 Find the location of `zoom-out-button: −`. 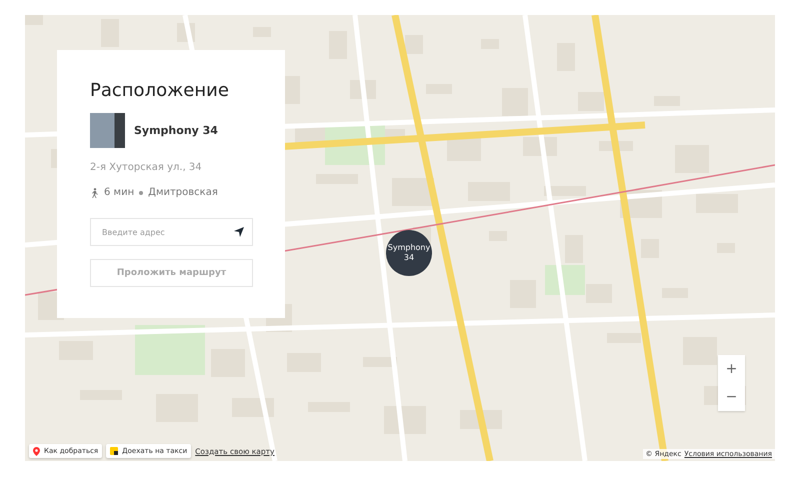

zoom-out-button: − is located at coordinates (731, 397).